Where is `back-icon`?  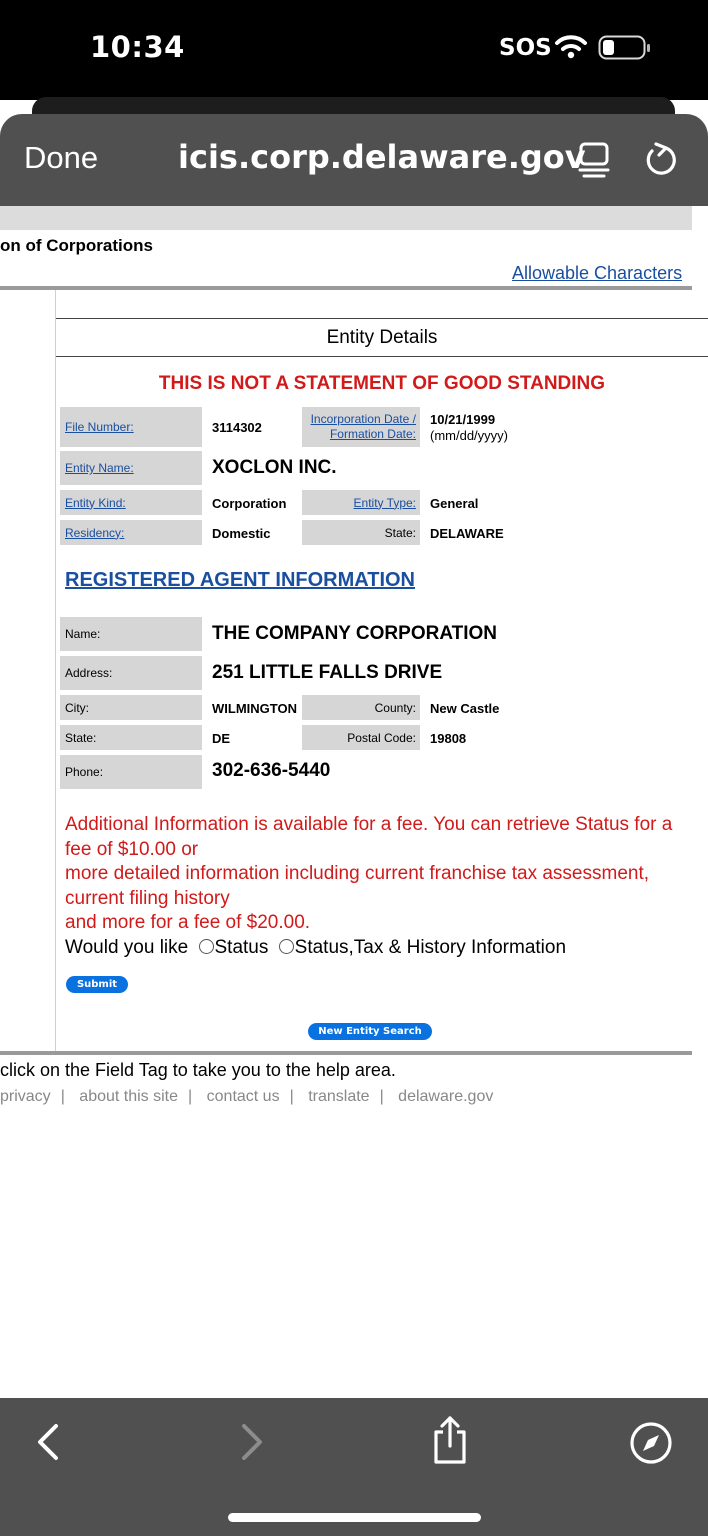 back-icon is located at coordinates (48, 1442).